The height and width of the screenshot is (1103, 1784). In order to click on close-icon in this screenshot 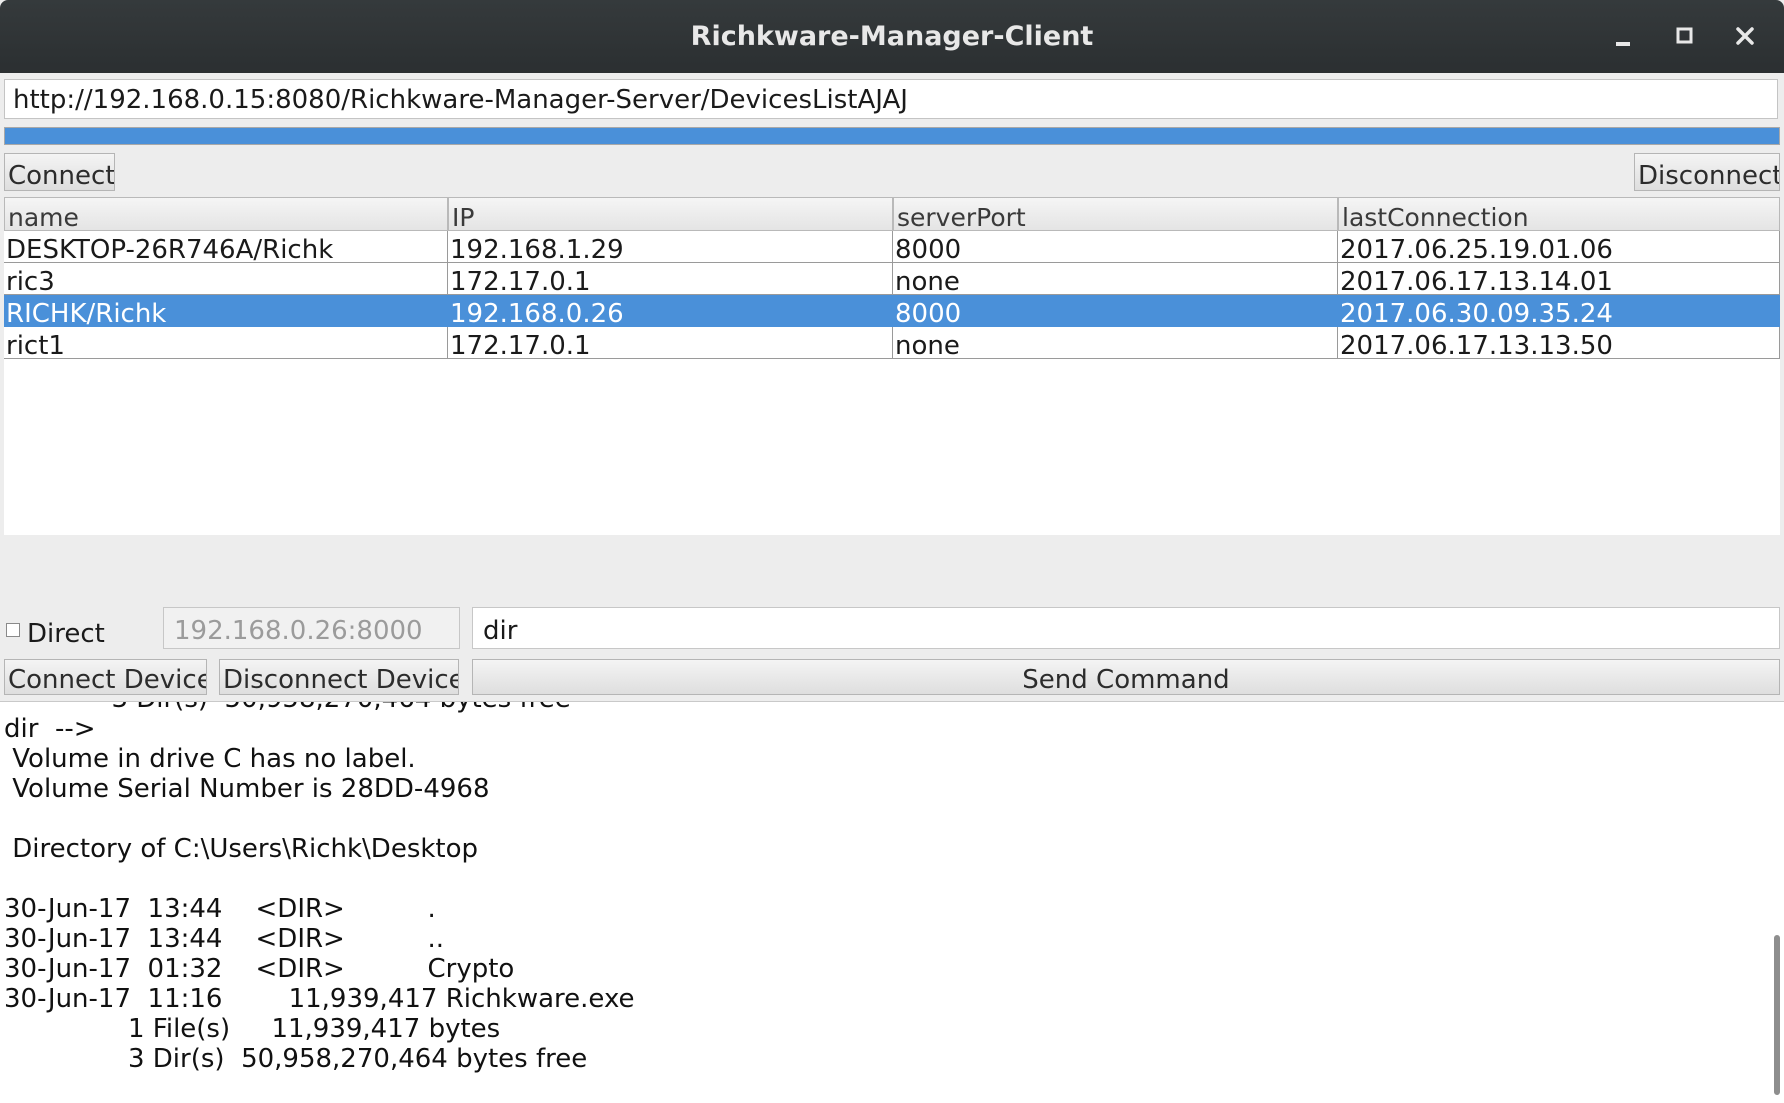, I will do `click(1745, 36)`.